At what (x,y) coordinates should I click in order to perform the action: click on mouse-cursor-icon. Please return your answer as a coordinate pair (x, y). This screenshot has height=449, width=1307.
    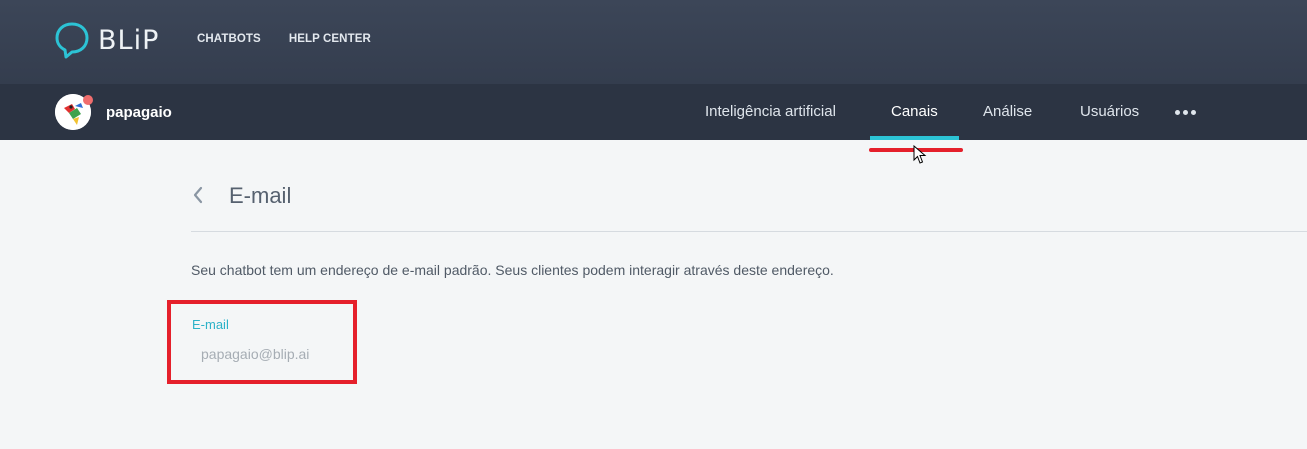
    Looking at the image, I should click on (920, 154).